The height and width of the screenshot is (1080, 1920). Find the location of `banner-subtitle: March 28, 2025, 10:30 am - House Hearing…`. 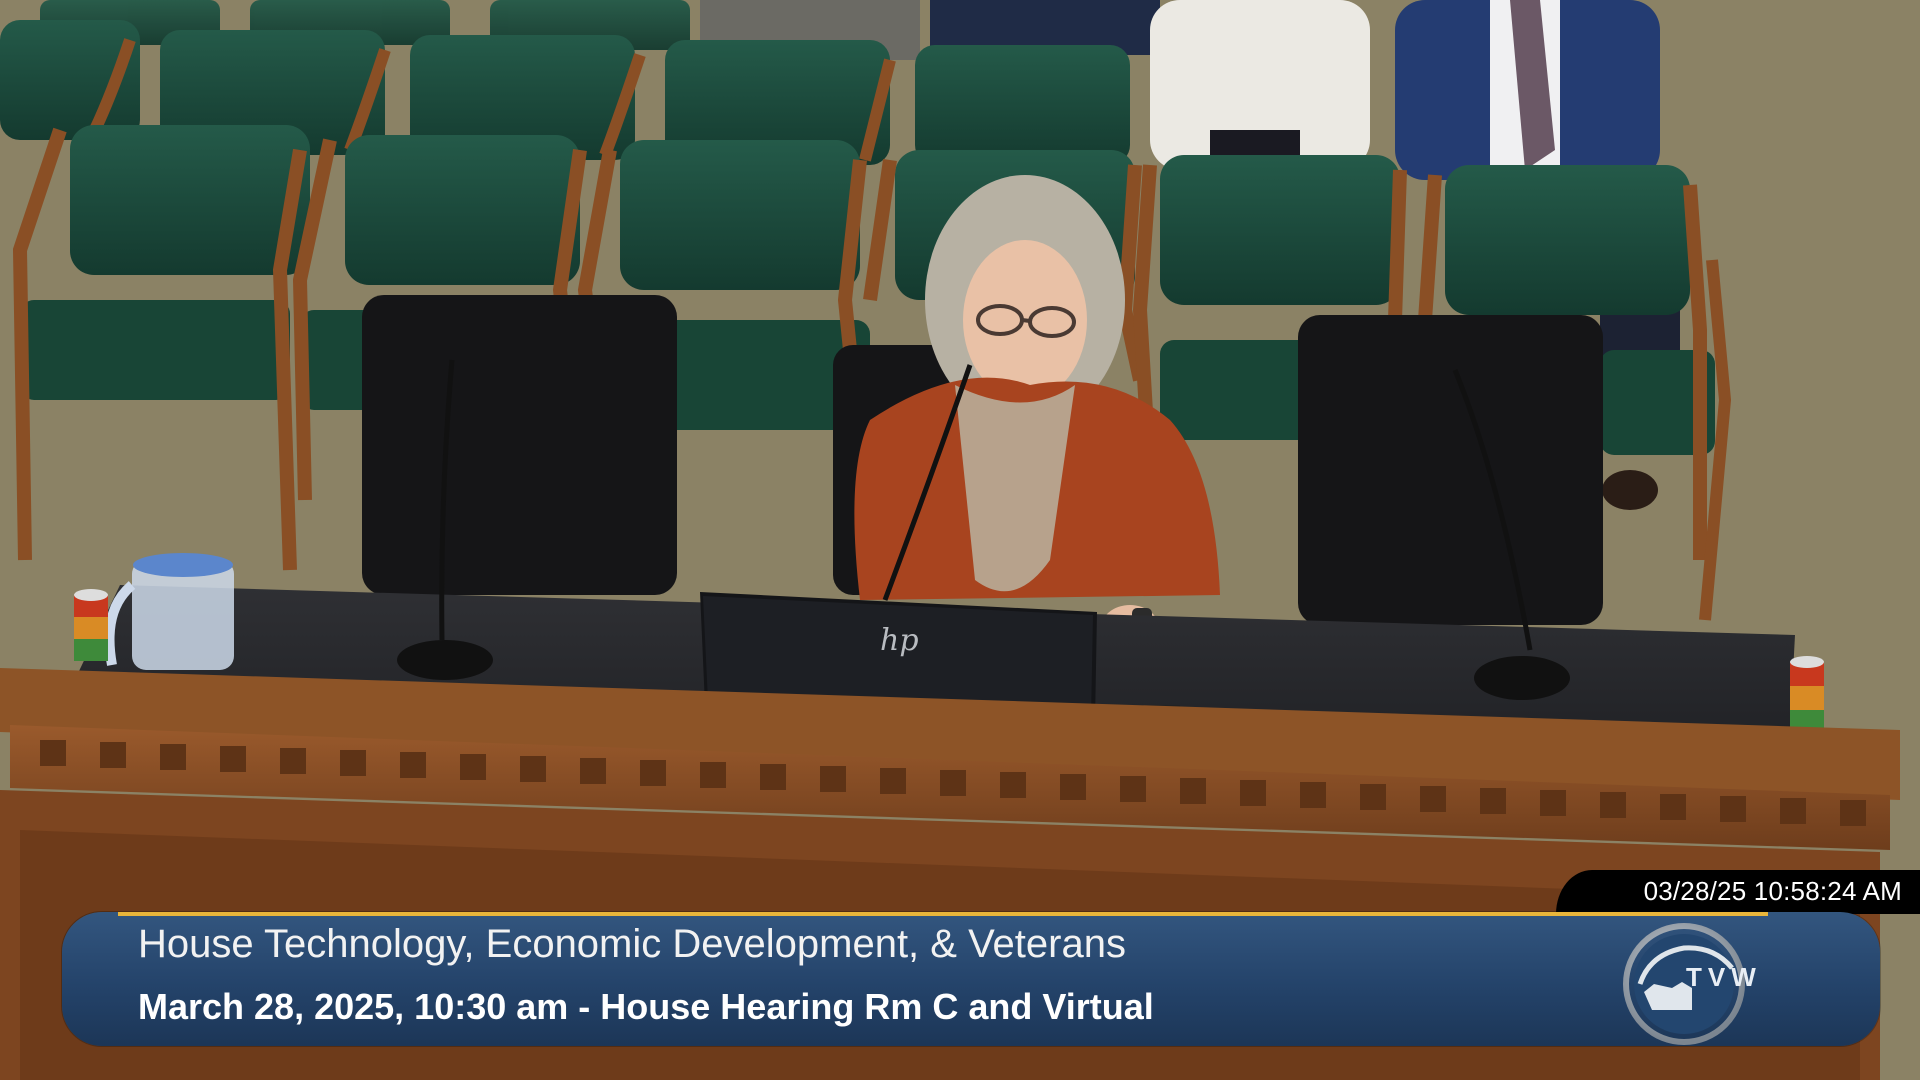

banner-subtitle: March 28, 2025, 10:30 am - House Hearing… is located at coordinates (646, 1006).